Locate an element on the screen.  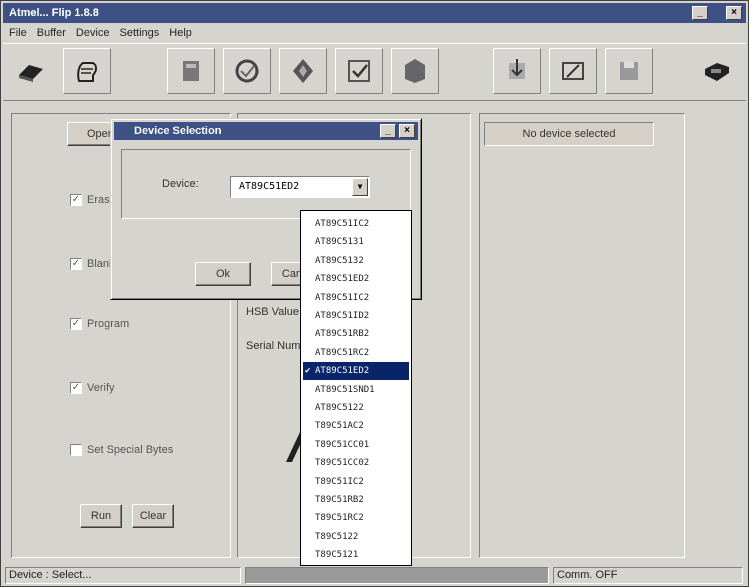
verify-check-box: ✓ is located at coordinates (76, 388).